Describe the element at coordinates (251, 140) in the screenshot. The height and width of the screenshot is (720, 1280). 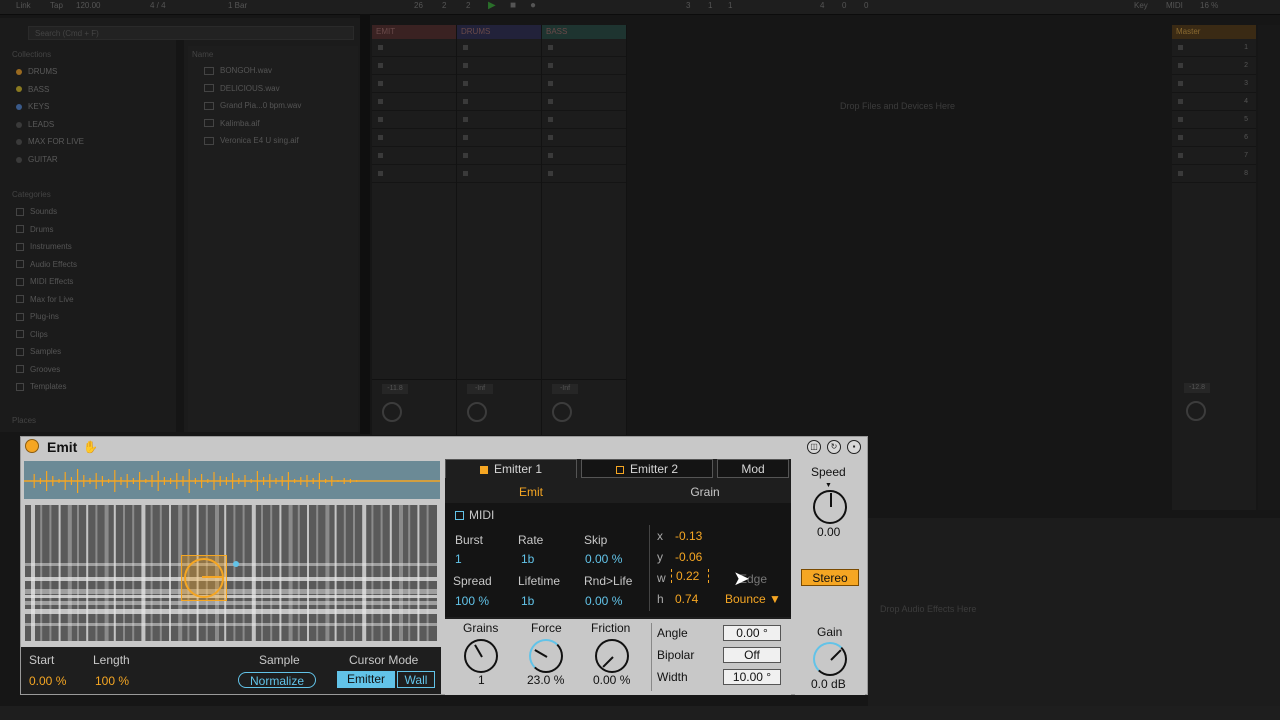
I see `file-item: Veronica E4 U sing.aif` at that location.